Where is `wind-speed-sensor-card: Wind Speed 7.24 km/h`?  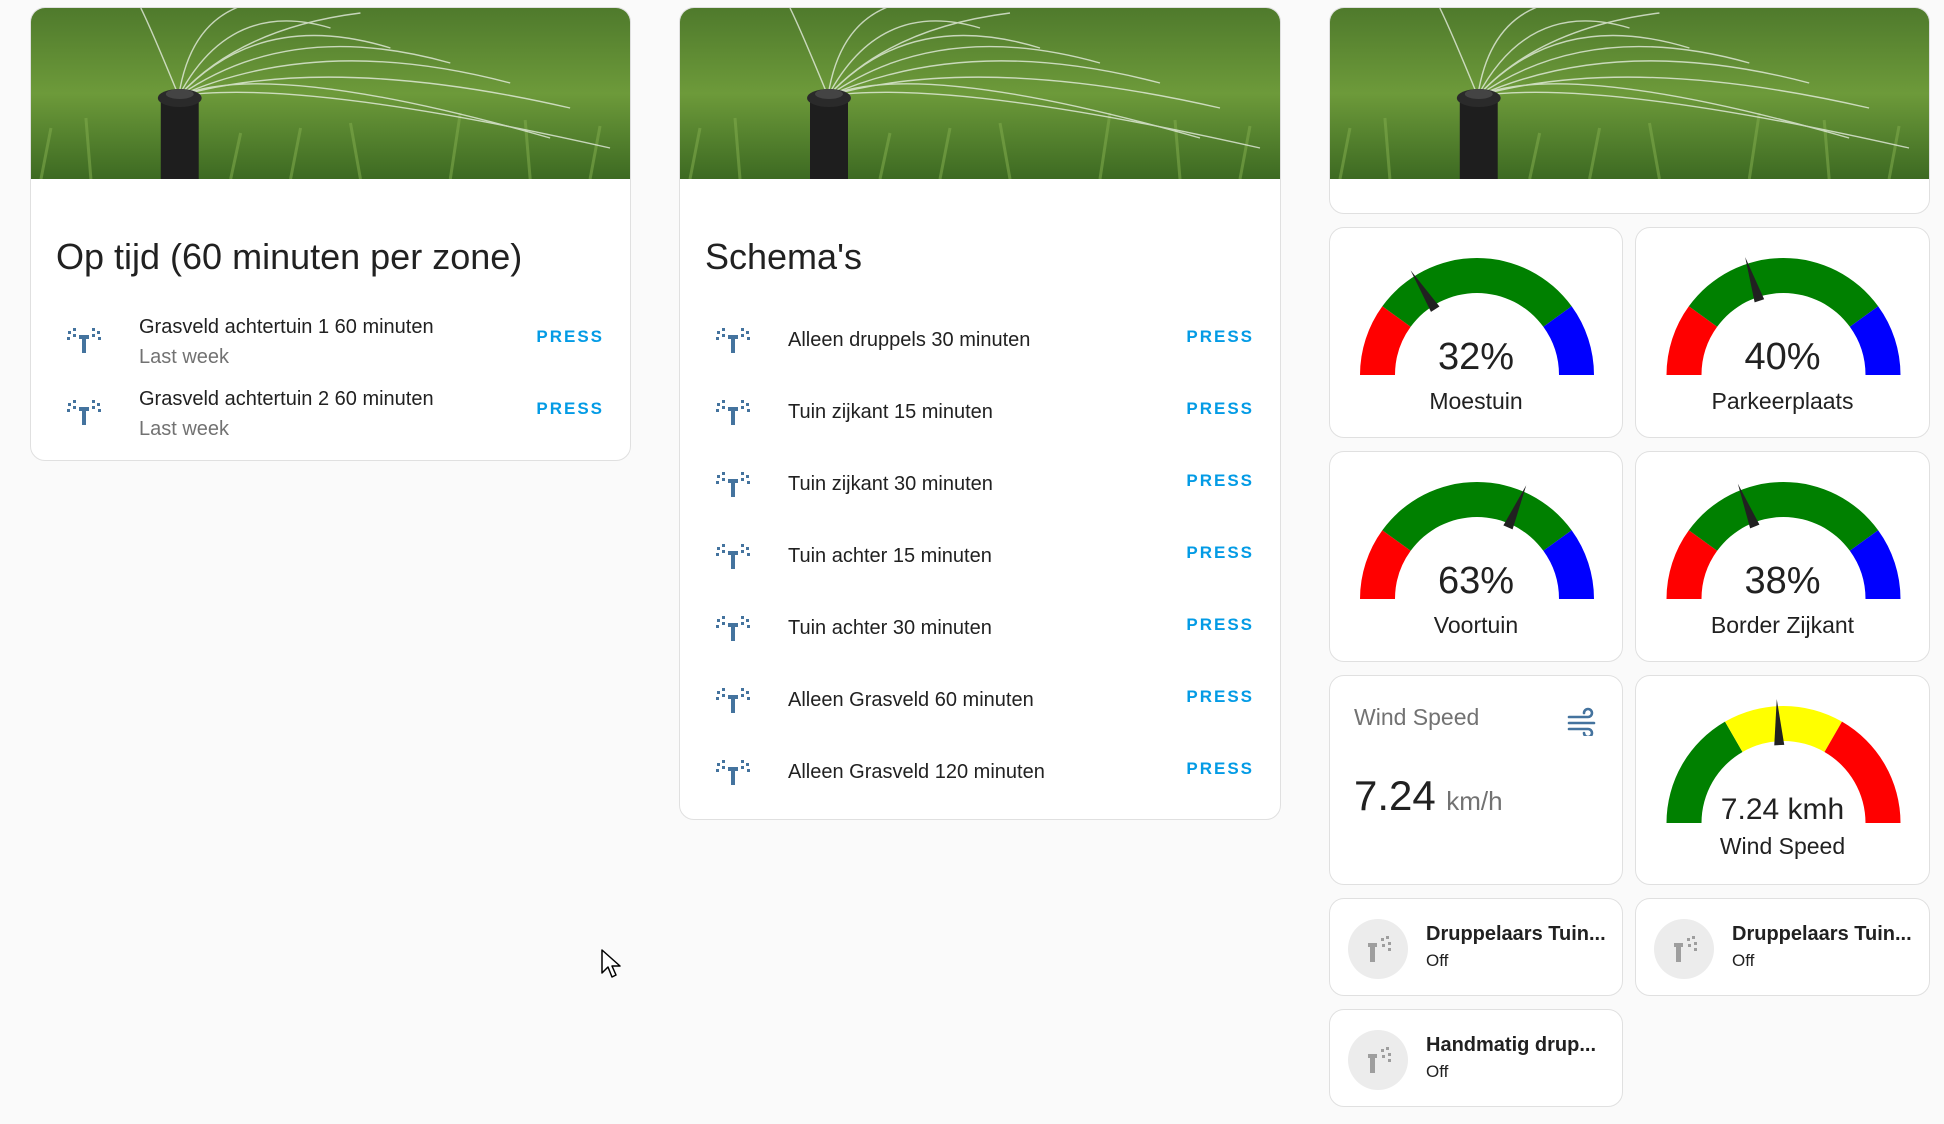
wind-speed-sensor-card: Wind Speed 7.24 km/h is located at coordinates (1476, 780).